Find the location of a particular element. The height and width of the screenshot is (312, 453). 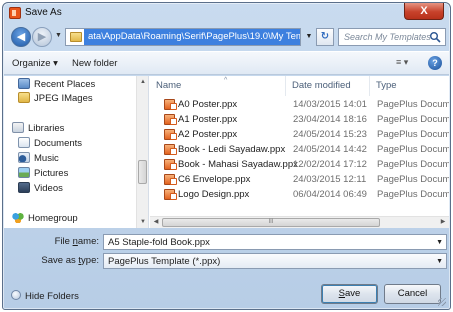

back-arrow-icon: ◀ is located at coordinates (21, 37).